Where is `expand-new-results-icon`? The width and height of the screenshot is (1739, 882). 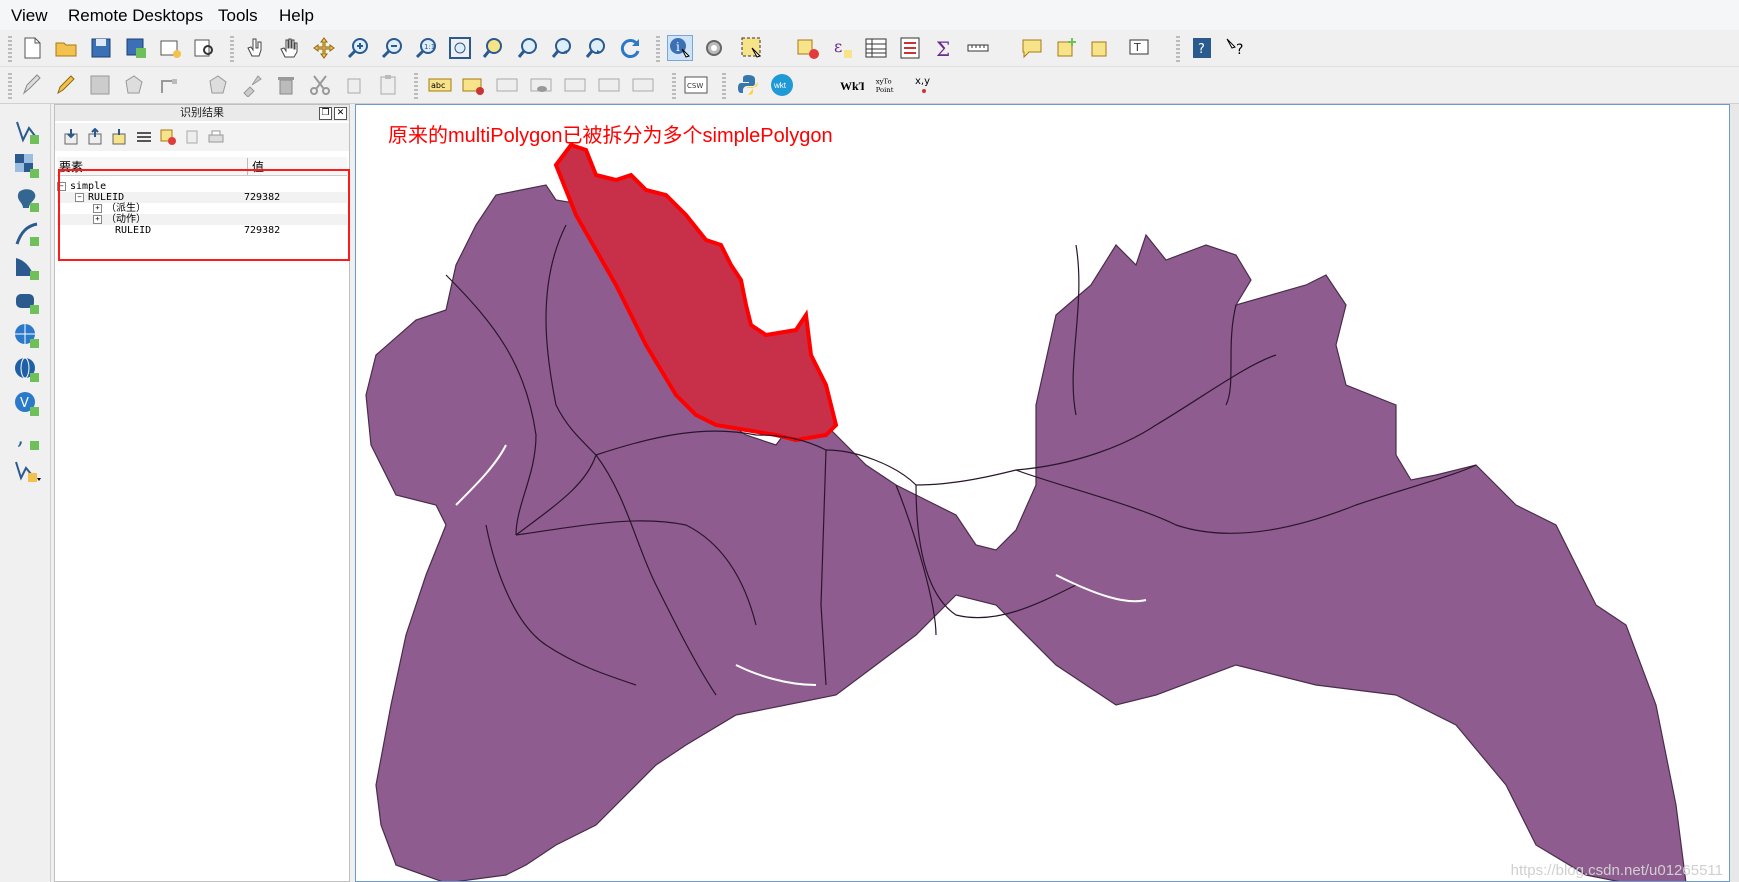 expand-new-results-icon is located at coordinates (120, 137).